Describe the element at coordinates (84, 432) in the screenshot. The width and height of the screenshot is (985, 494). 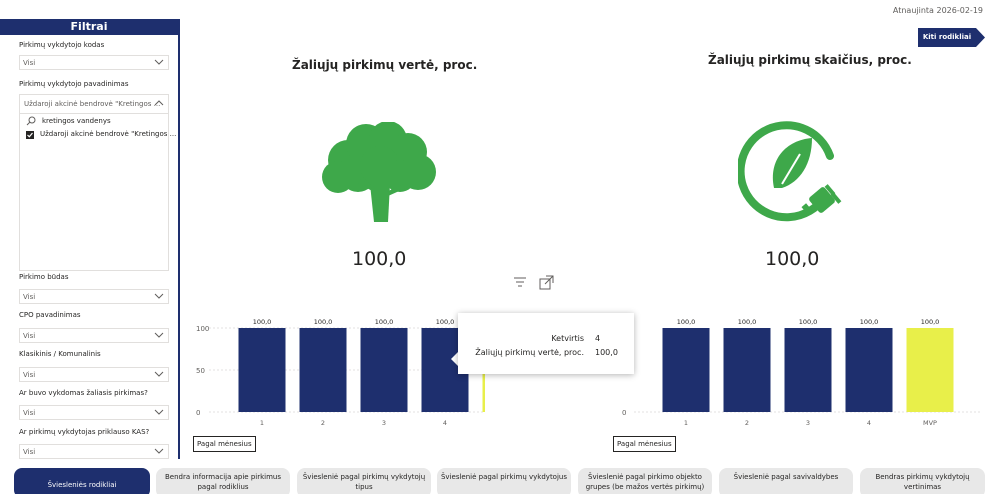
I see `filter-label-kas: Ar pirkimų vykdytojas priklauso KAS?` at that location.